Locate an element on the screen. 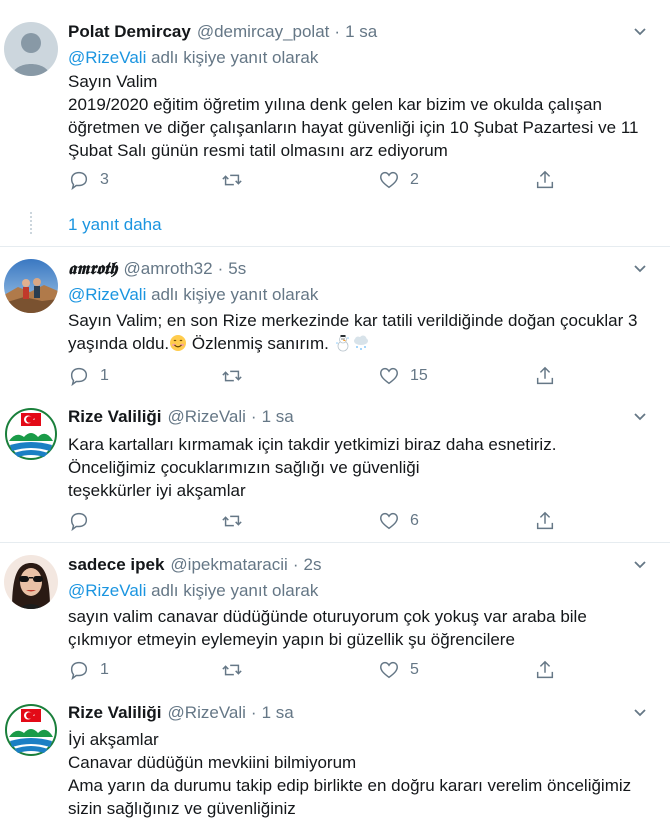 The width and height of the screenshot is (670, 822). text-line: teşekkürler iyi akşamlar is located at coordinates (157, 490).